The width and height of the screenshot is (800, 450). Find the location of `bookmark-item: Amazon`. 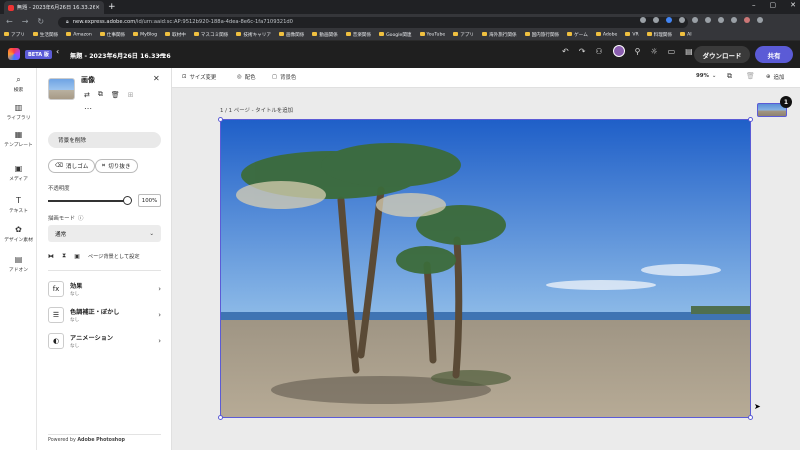

bookmark-item: Amazon is located at coordinates (79, 34).